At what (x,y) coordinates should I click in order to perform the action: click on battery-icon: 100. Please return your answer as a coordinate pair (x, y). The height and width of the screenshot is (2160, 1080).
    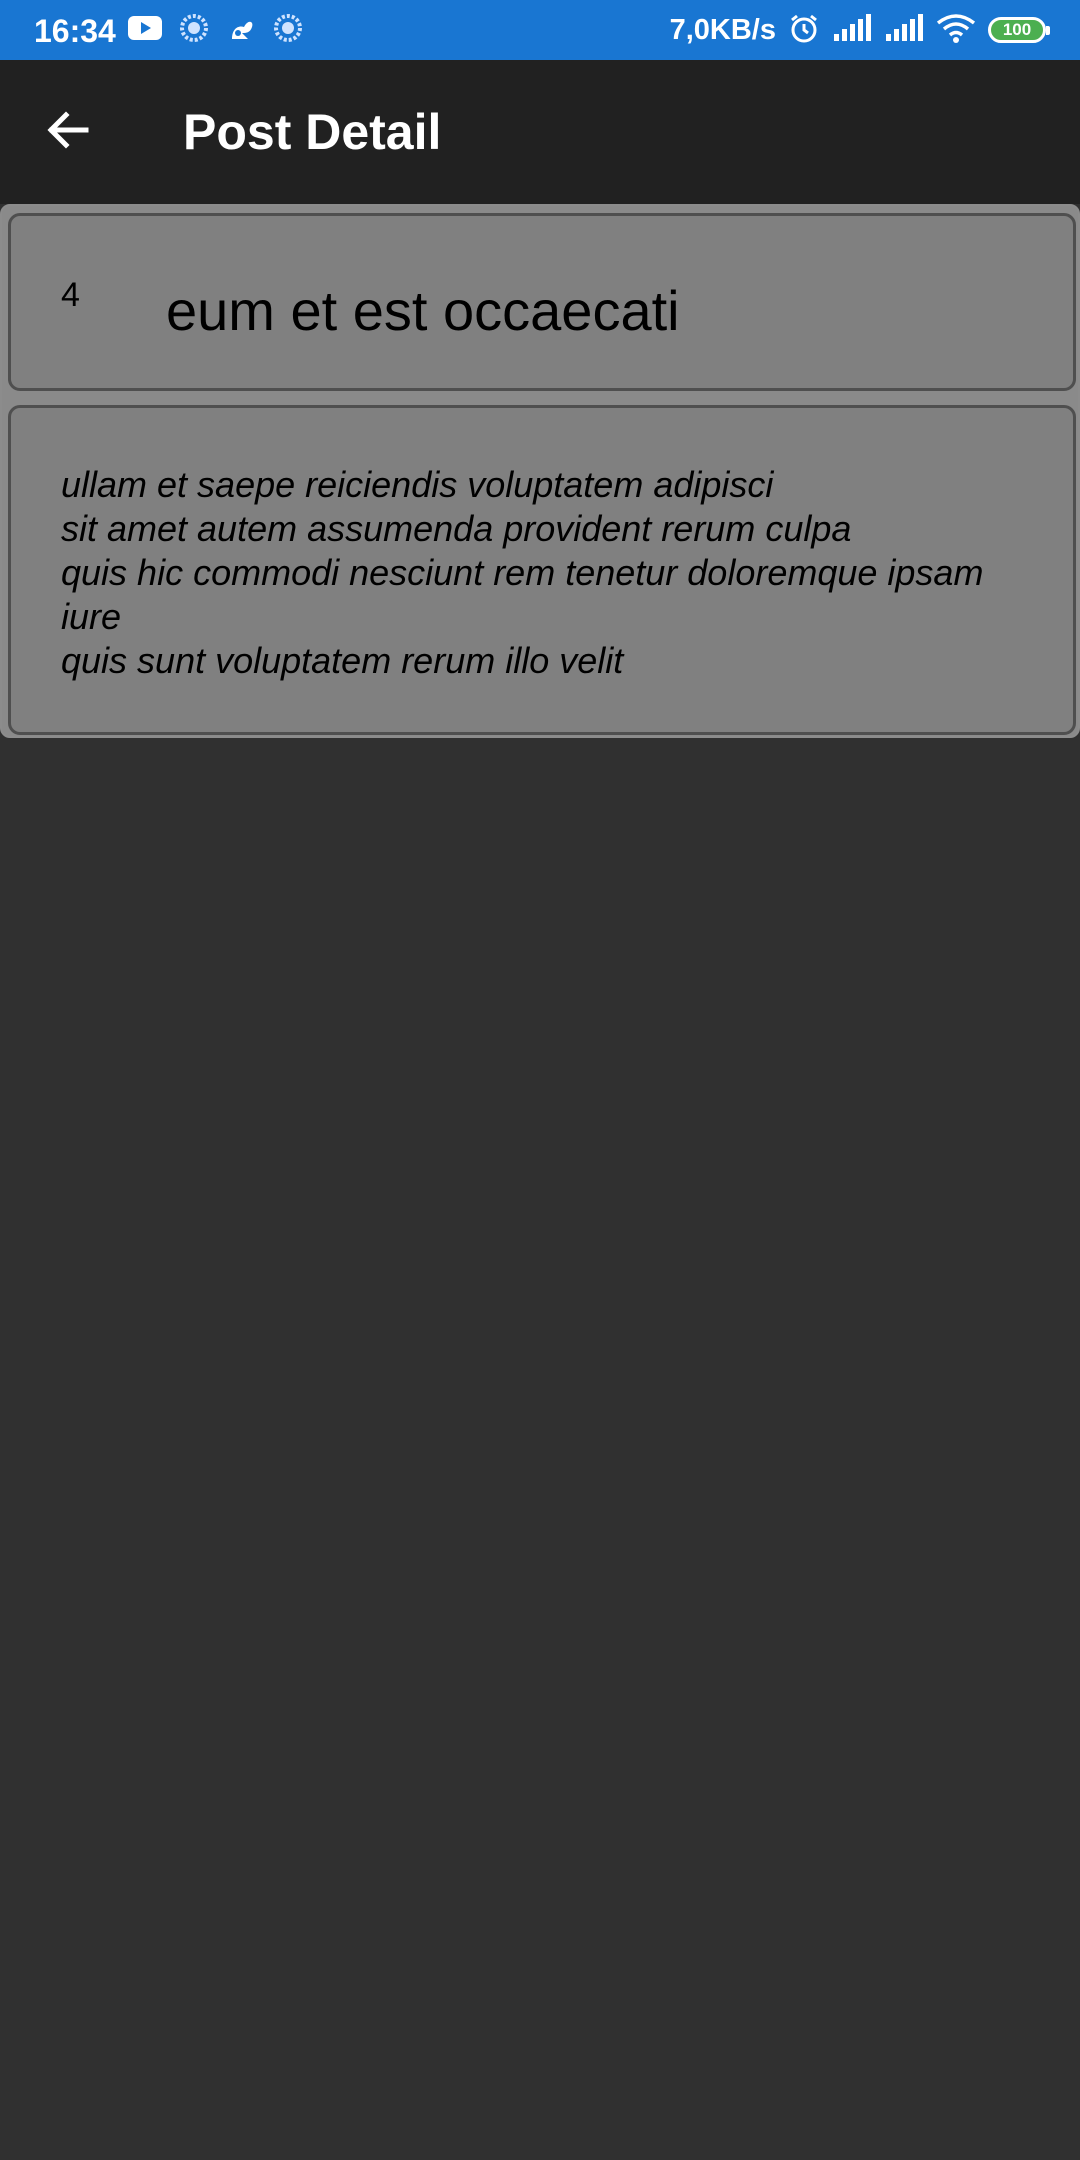
    Looking at the image, I should click on (1019, 30).